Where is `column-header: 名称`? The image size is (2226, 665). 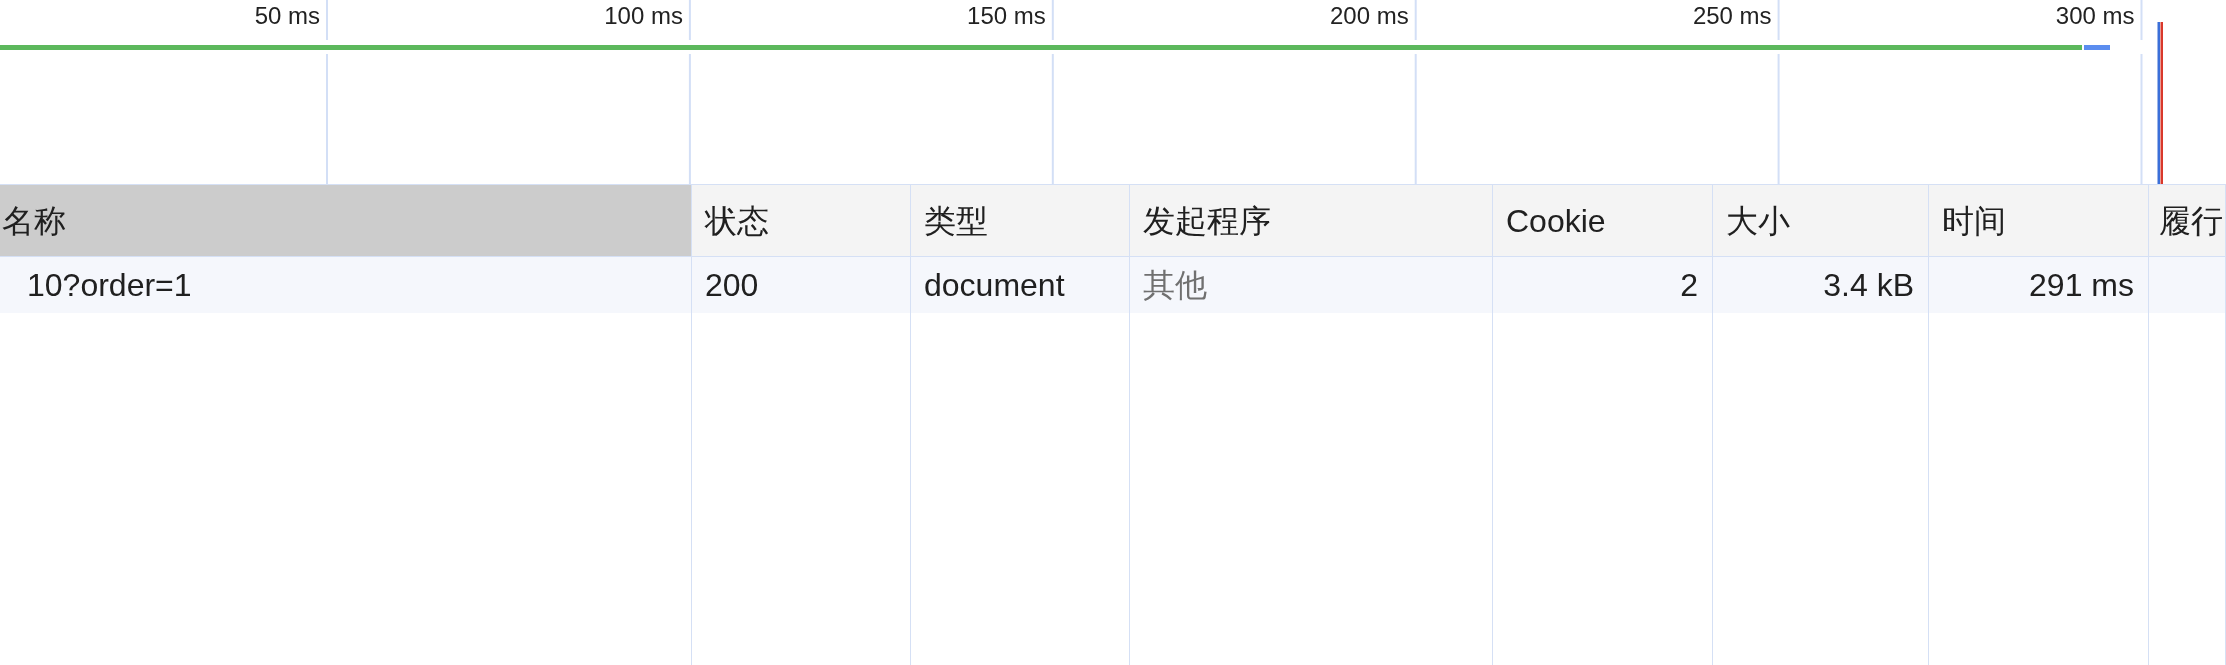
column-header: 名称 is located at coordinates (346, 221).